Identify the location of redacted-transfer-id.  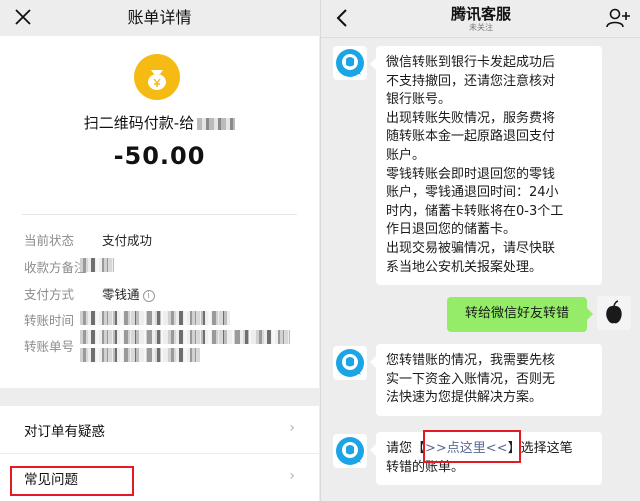
(185, 337).